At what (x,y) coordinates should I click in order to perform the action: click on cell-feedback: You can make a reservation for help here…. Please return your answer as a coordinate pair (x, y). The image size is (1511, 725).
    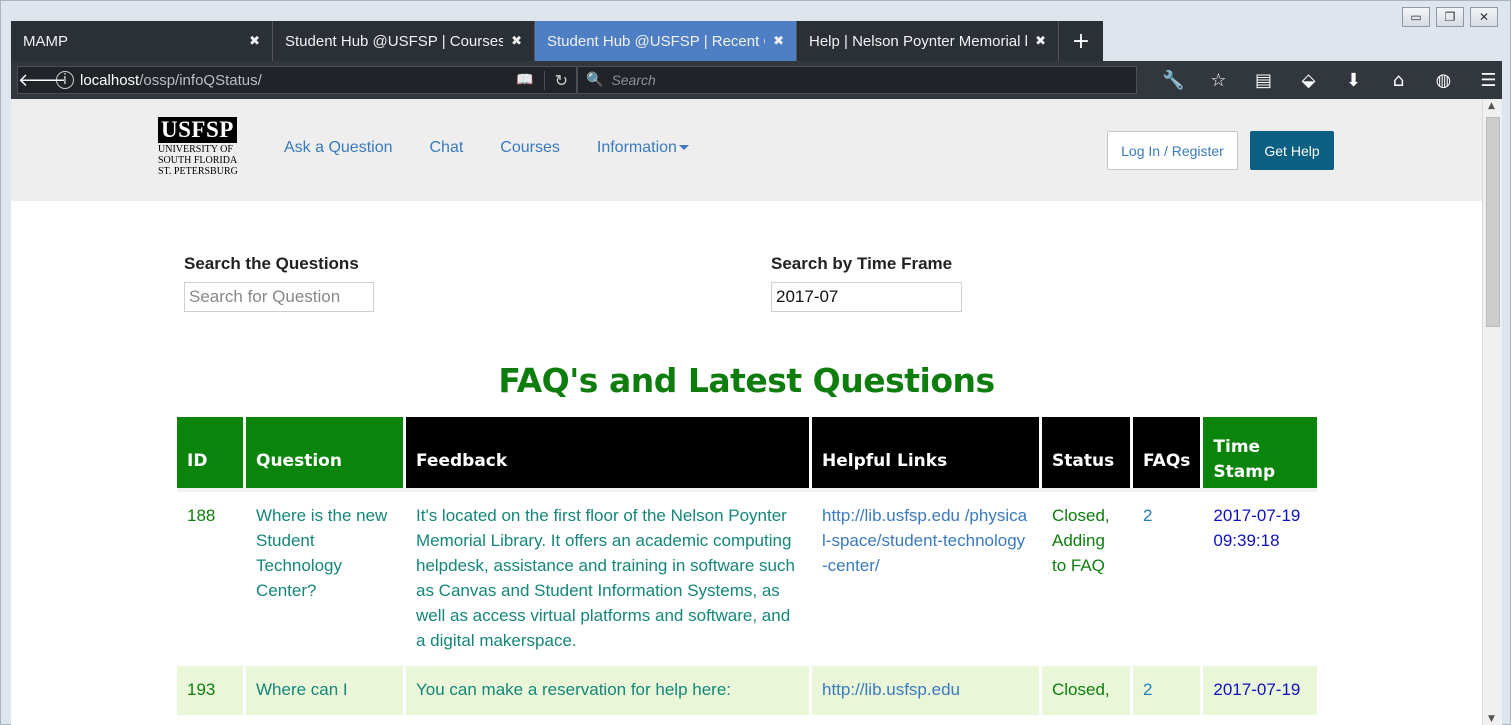
    Looking at the image, I should click on (607, 690).